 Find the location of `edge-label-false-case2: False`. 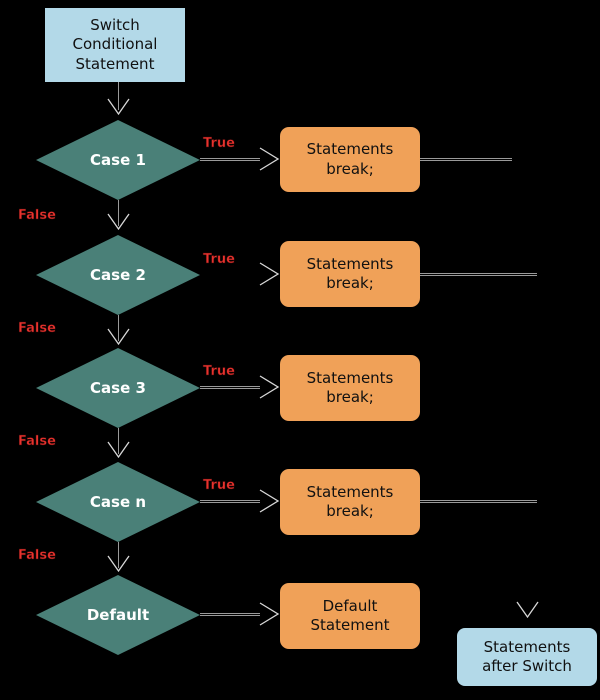

edge-label-false-case2: False is located at coordinates (37, 328).